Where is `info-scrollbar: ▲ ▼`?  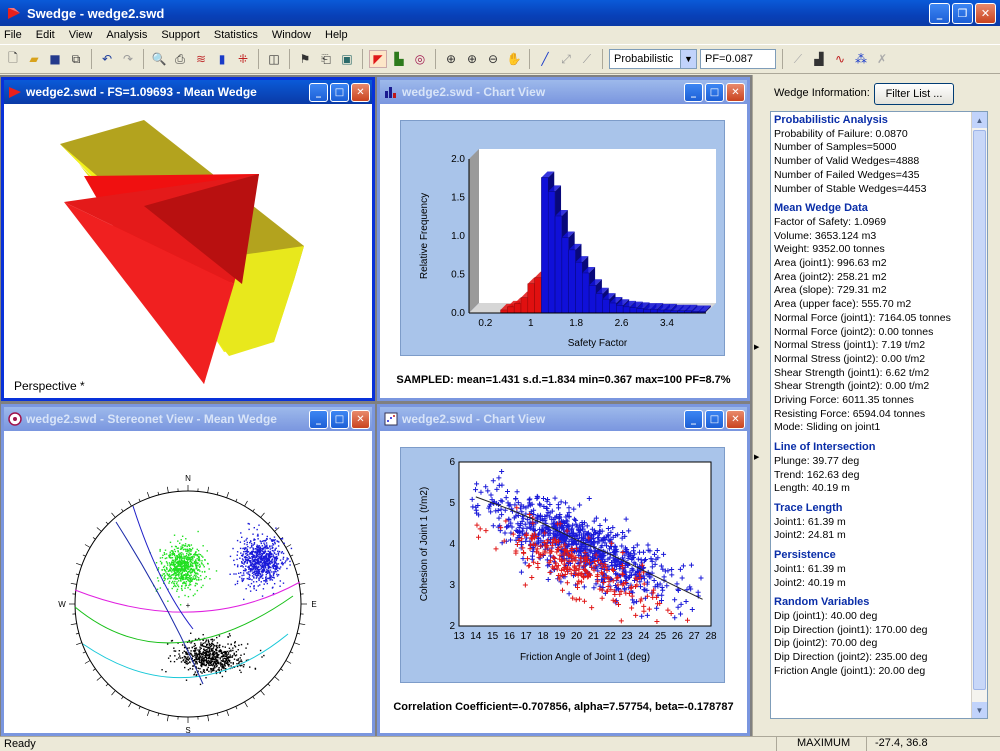
info-scrollbar: ▲ ▼ is located at coordinates (979, 415).